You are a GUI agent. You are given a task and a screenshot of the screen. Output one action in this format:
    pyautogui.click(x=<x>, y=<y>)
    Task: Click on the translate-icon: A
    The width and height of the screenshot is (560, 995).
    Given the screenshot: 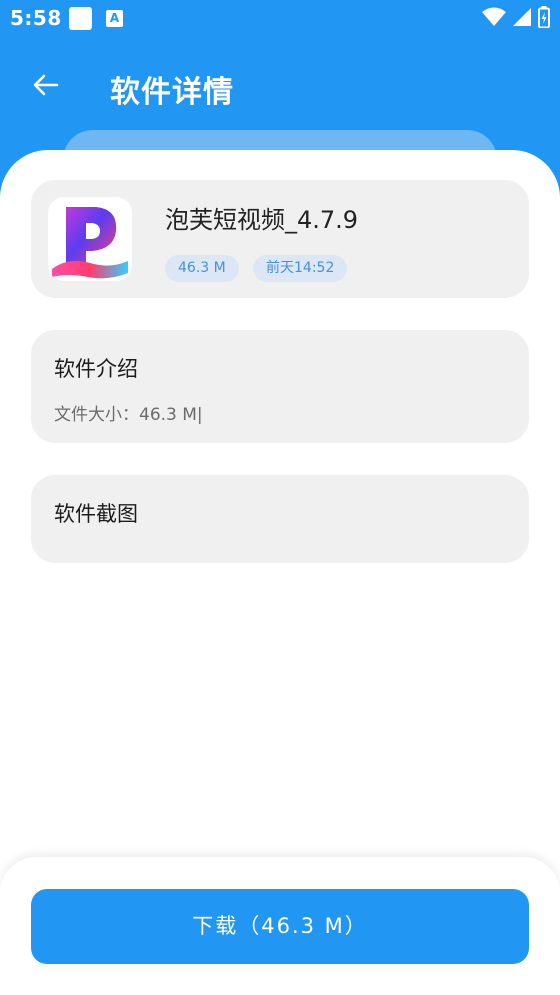 What is the action you would take?
    pyautogui.click(x=114, y=18)
    